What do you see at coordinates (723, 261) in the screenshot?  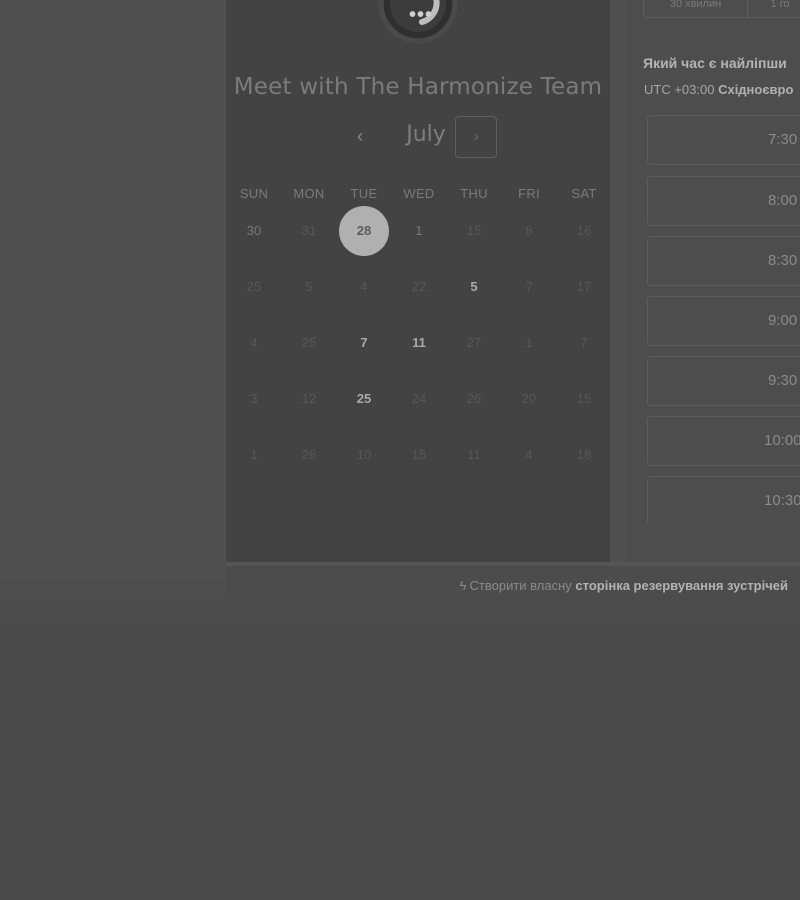 I see `time-slot: 8:30` at bounding box center [723, 261].